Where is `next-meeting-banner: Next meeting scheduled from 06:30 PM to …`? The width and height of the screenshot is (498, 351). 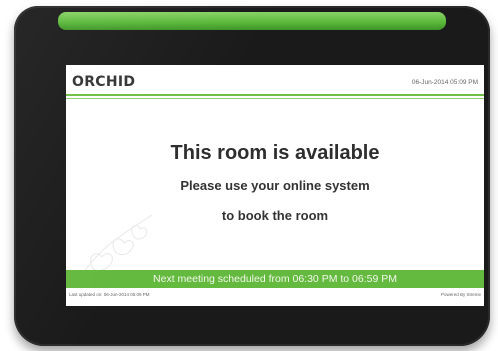 next-meeting-banner: Next meeting scheduled from 06:30 PM to … is located at coordinates (275, 279).